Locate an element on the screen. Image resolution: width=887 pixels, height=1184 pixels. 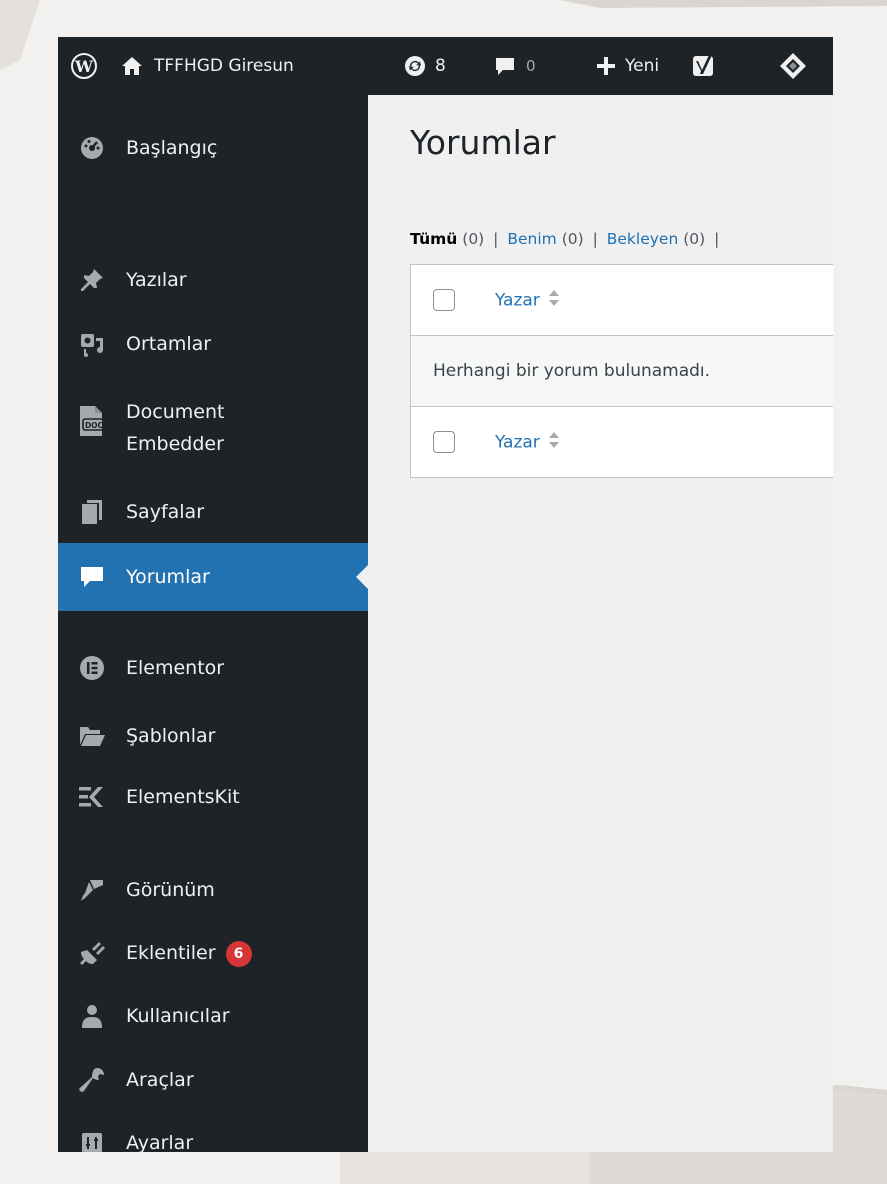
author-column-header: Yazar is located at coordinates (527, 300).